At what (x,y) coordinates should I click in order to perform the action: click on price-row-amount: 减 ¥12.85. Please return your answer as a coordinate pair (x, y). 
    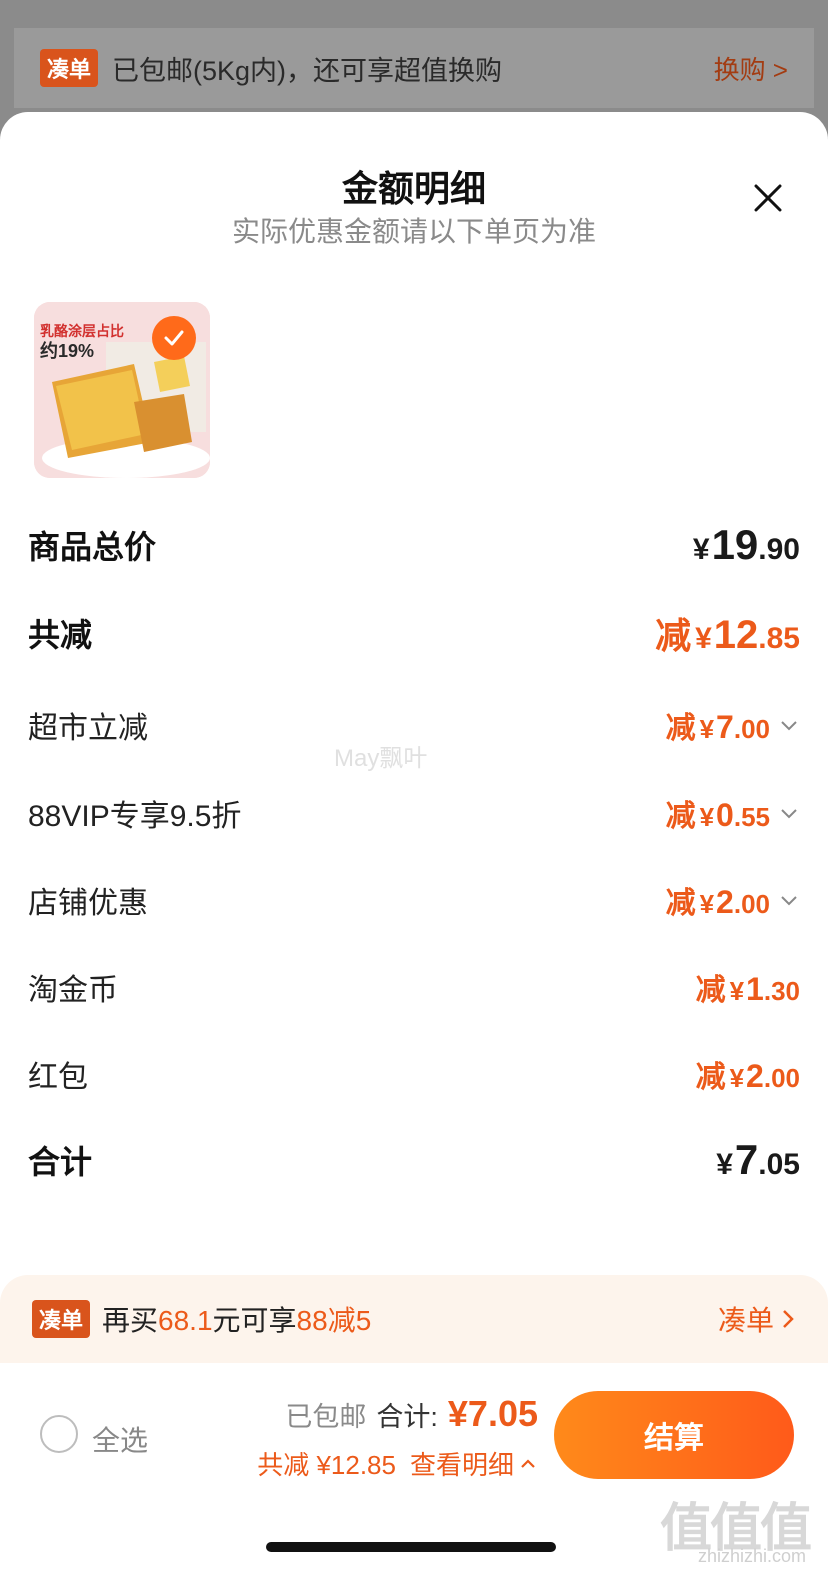
    Looking at the image, I should click on (727, 635).